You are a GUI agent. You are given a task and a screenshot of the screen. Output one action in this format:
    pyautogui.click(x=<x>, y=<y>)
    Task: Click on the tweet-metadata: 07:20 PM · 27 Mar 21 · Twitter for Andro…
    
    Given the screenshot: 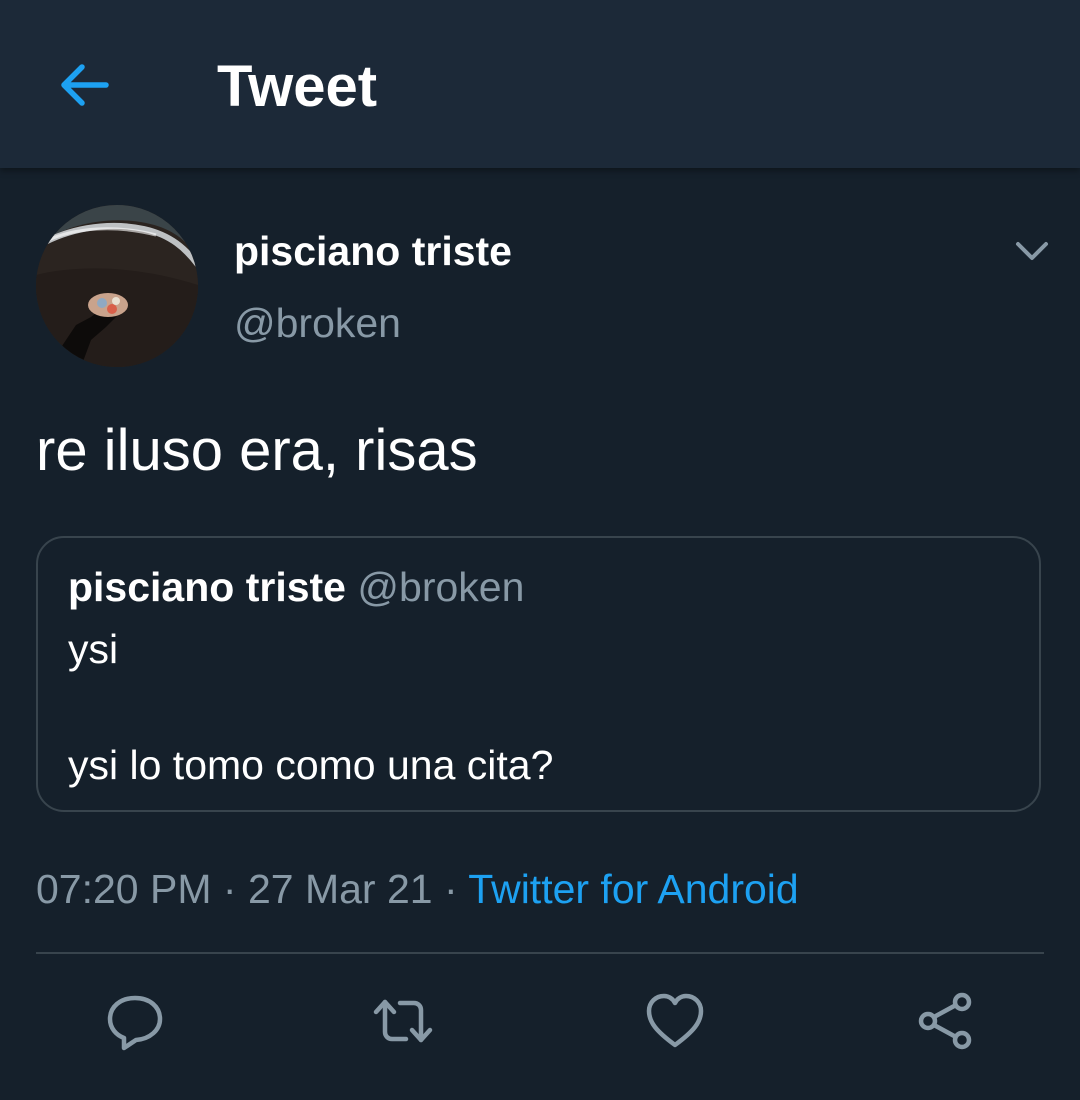 What is the action you would take?
    pyautogui.click(x=417, y=889)
    